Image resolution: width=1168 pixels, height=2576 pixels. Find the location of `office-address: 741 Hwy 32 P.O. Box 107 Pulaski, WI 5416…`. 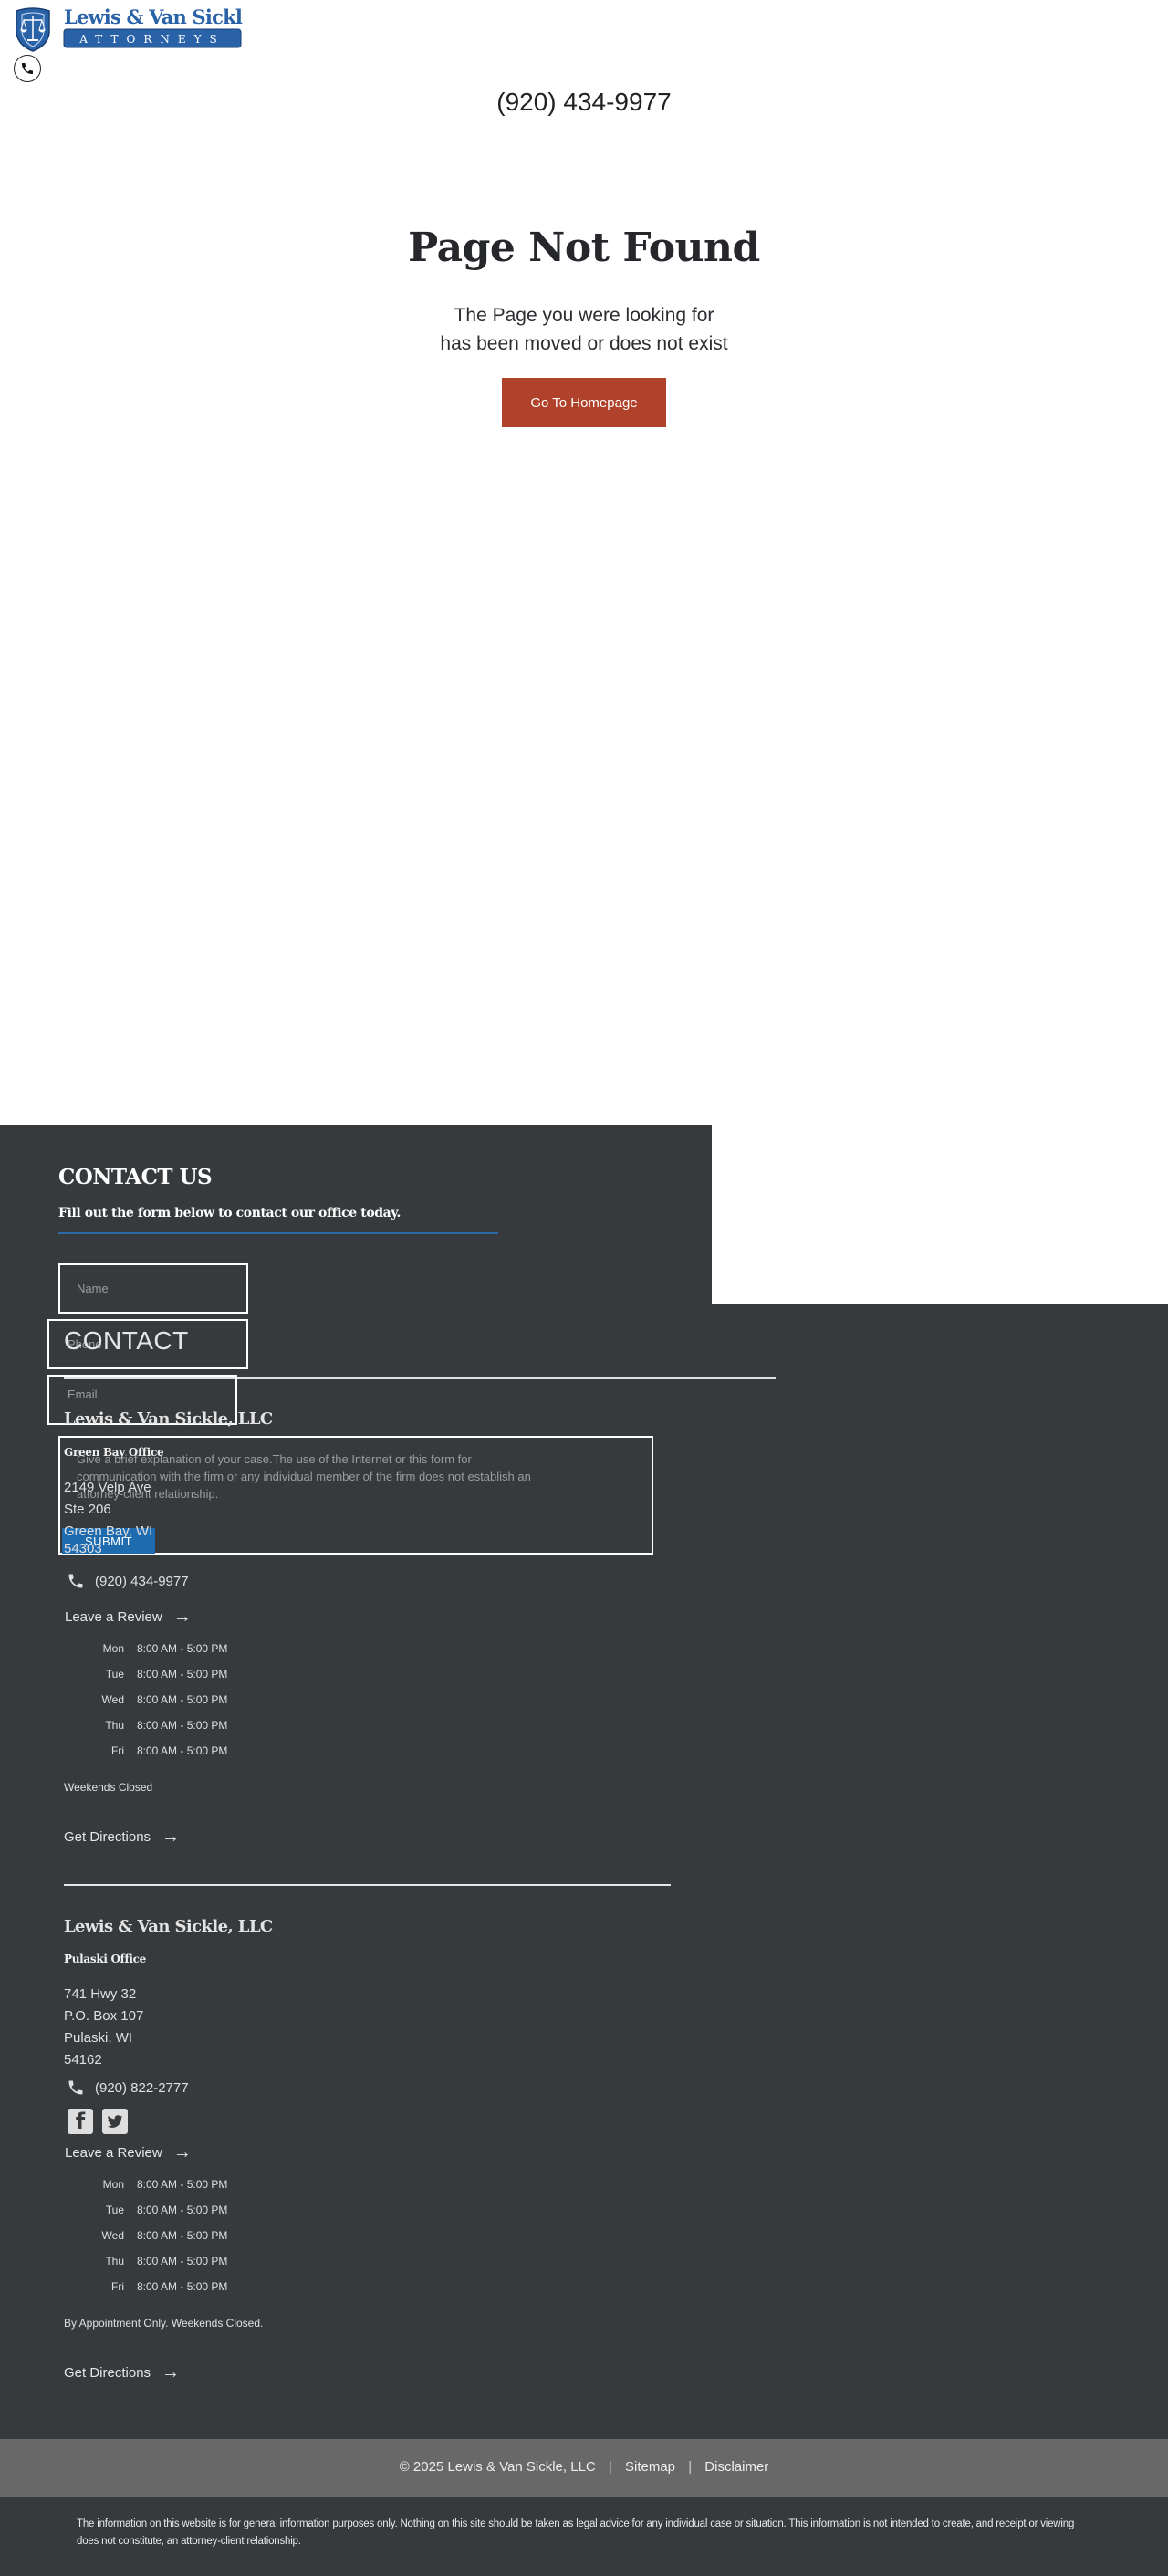

office-address: 741 Hwy 32 P.O. Box 107 Pulaski, WI 5416… is located at coordinates (103, 2028).